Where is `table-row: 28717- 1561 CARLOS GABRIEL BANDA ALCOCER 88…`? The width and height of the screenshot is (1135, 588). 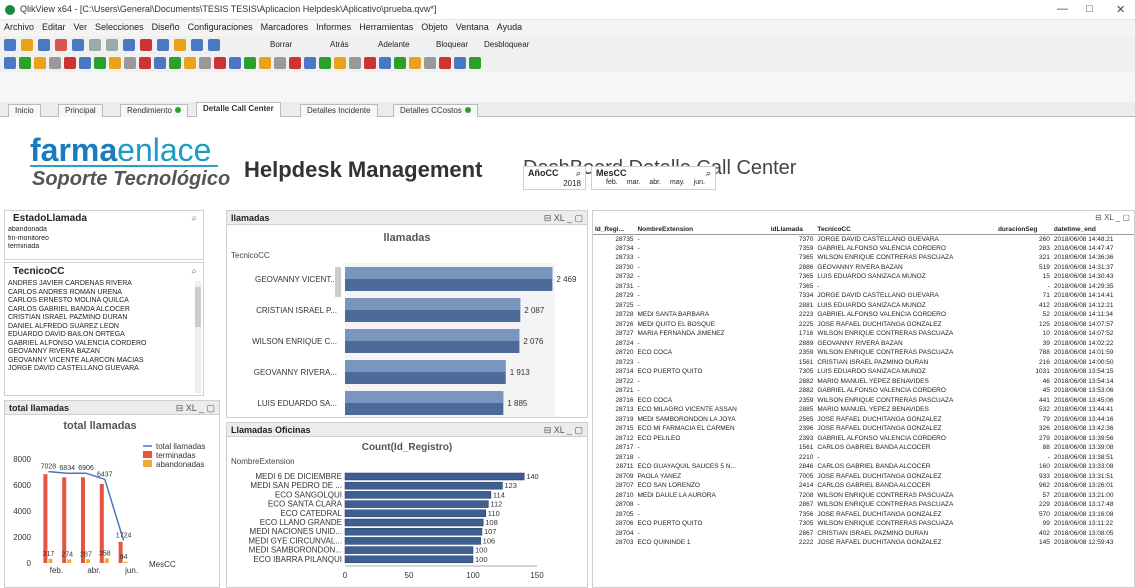
table-row: 28717- 1561 CARLOS GABRIEL BANDA ALCOCER 88… is located at coordinates (863, 448).